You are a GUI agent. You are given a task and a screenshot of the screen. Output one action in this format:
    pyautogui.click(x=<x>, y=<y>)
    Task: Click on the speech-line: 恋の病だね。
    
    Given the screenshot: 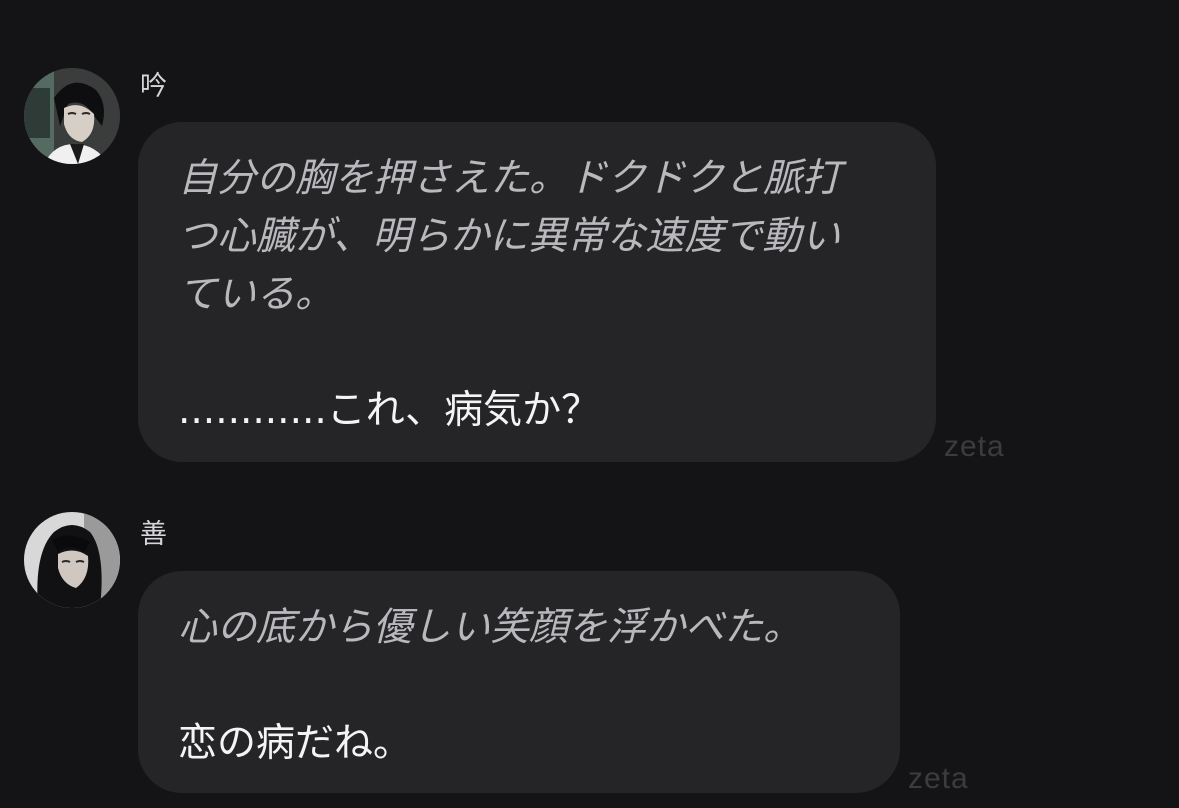 What is the action you would take?
    pyautogui.click(x=295, y=743)
    